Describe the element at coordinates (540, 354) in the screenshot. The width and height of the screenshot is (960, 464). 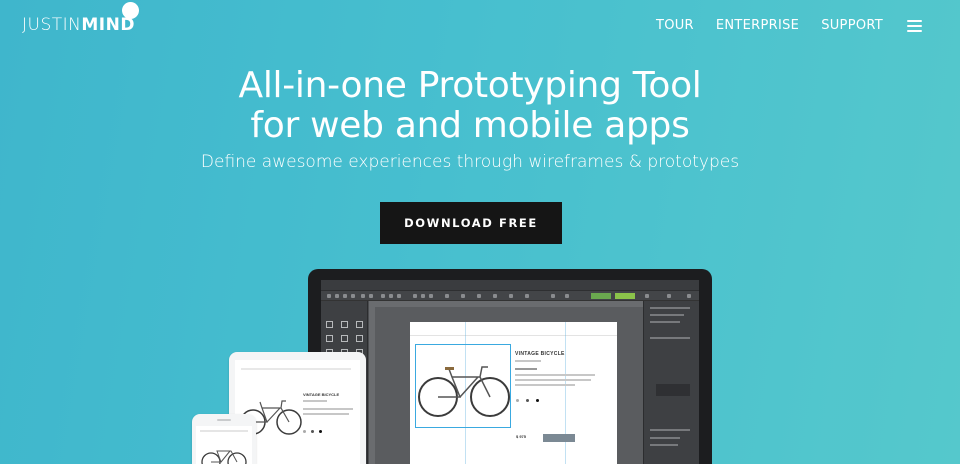
I see `product-title: VINTAGE BICYCLE` at that location.